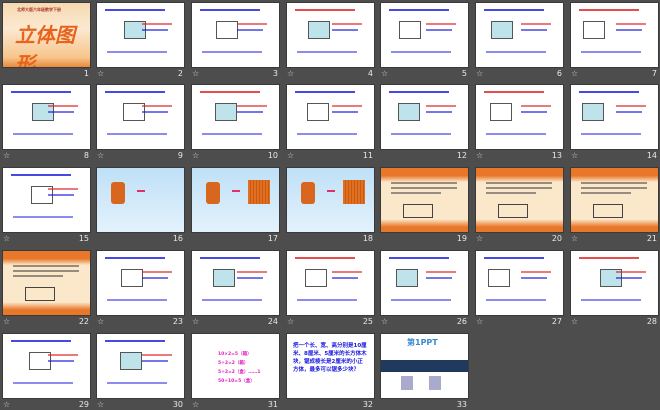 This screenshot has height=410, width=660. I want to click on slide-number: 13, so click(556, 155).